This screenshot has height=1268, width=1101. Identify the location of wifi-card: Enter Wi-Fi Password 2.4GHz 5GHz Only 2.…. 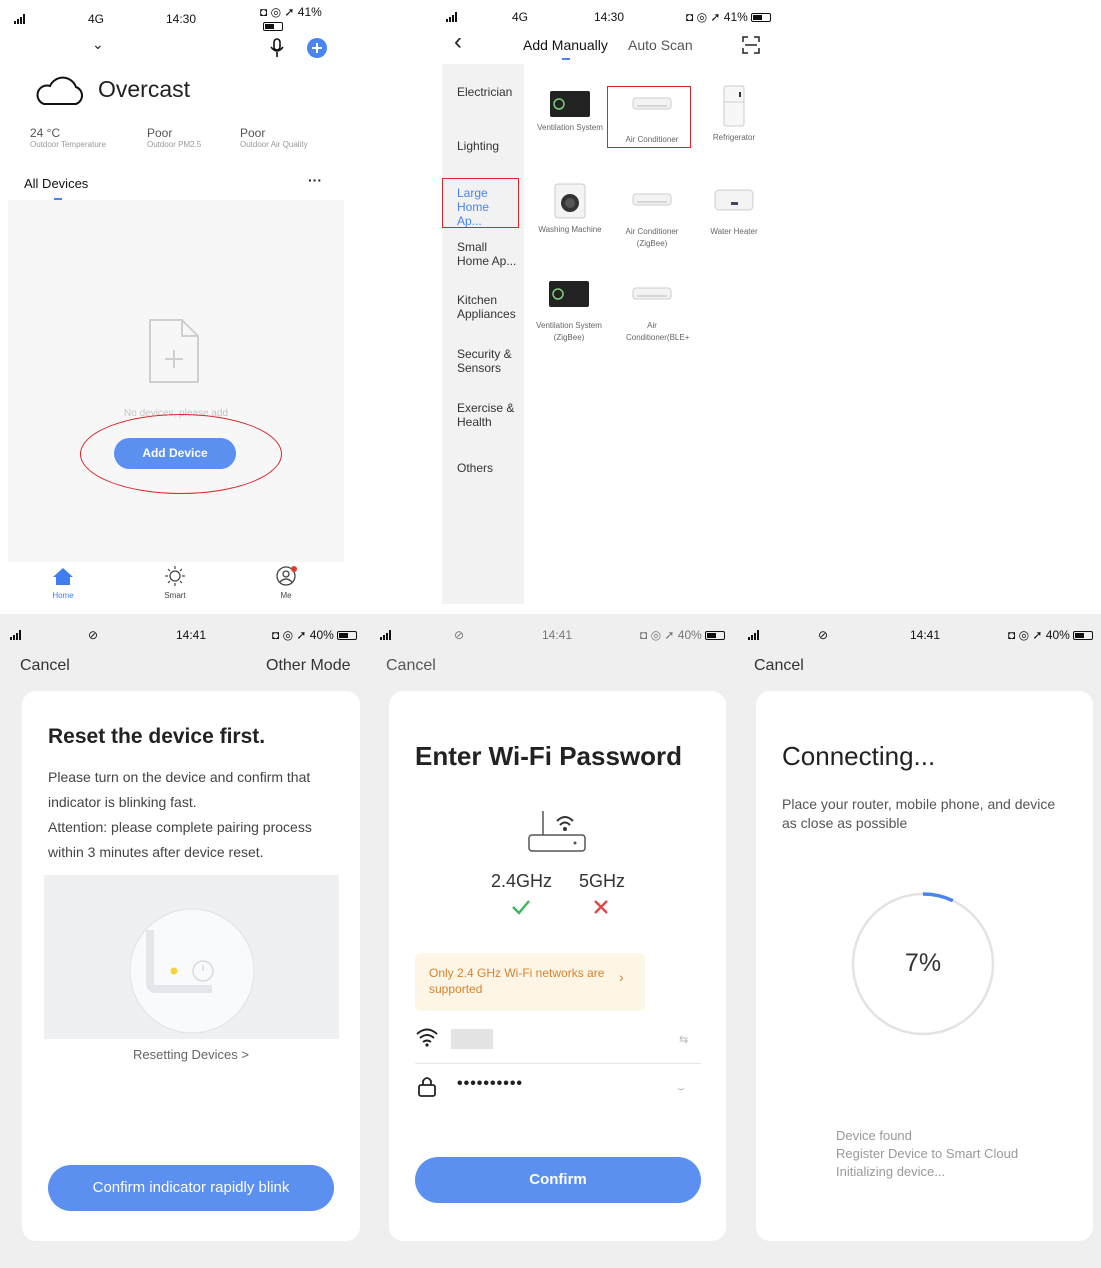
(557, 966).